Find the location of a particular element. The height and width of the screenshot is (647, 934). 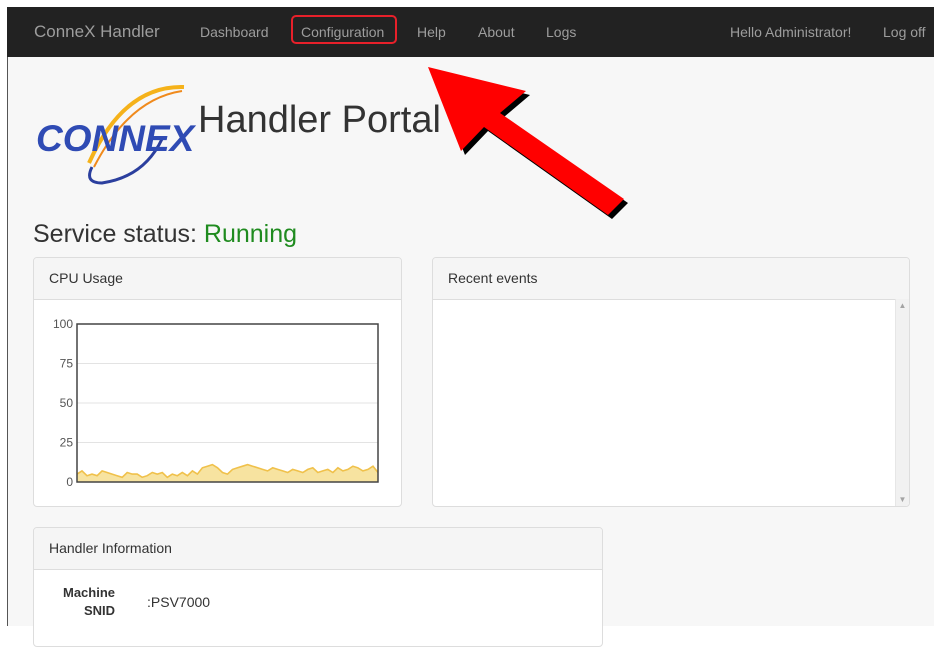

svg-text: CONNEX is located at coordinates (116, 138).